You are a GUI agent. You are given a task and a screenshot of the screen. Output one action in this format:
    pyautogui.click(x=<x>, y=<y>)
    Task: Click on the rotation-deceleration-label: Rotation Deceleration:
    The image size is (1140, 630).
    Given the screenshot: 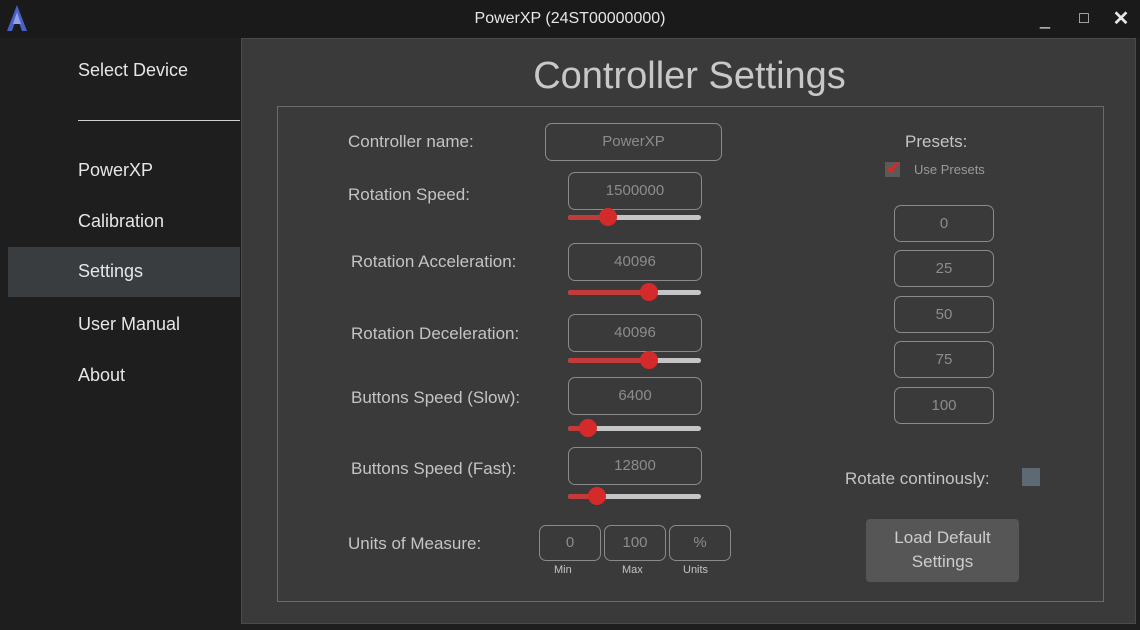 What is the action you would take?
    pyautogui.click(x=435, y=333)
    